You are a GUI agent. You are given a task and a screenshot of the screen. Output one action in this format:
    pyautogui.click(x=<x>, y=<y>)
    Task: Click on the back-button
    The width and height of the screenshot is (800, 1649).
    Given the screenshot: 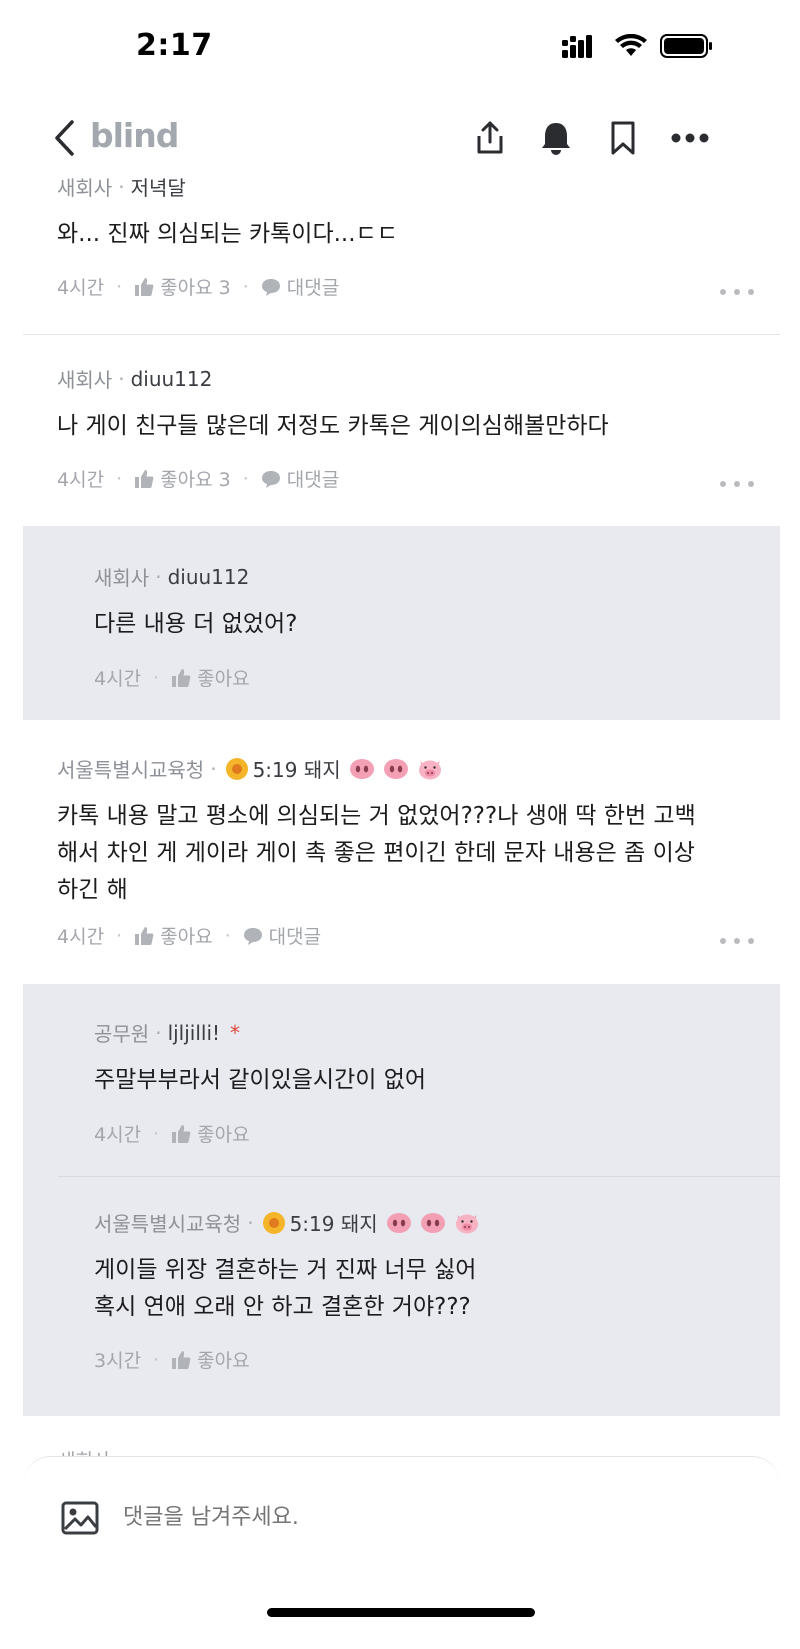 What is the action you would take?
    pyautogui.click(x=69, y=138)
    